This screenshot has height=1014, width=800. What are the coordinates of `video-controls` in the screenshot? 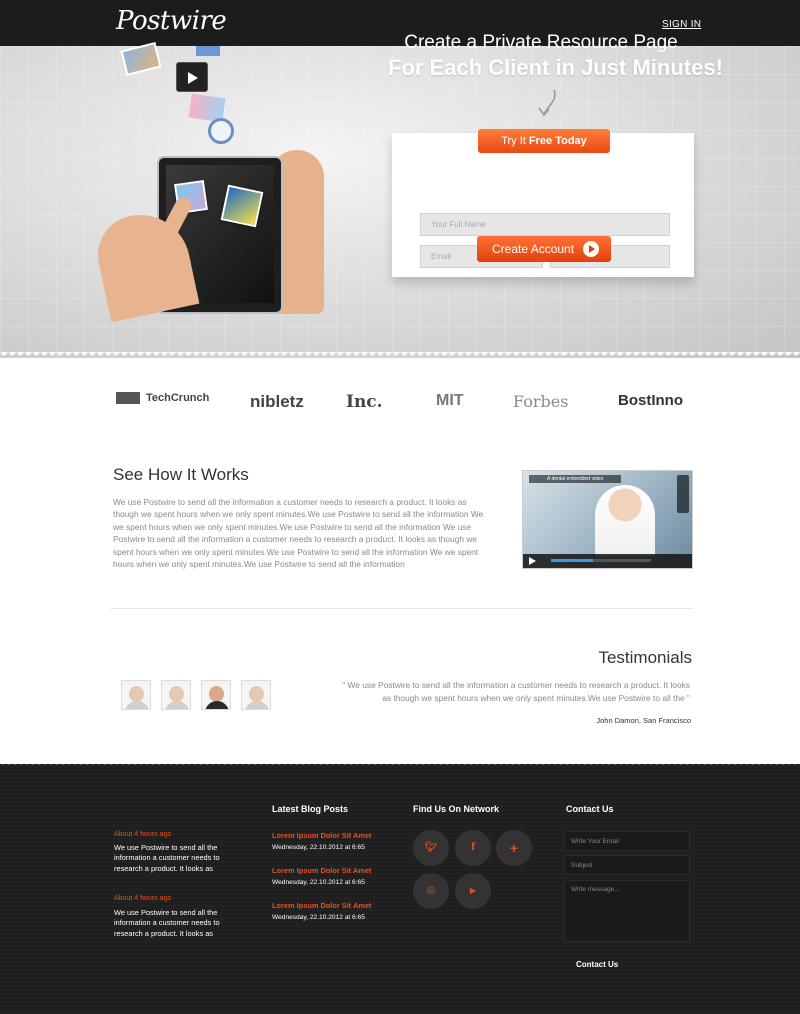 It's located at (607, 561).